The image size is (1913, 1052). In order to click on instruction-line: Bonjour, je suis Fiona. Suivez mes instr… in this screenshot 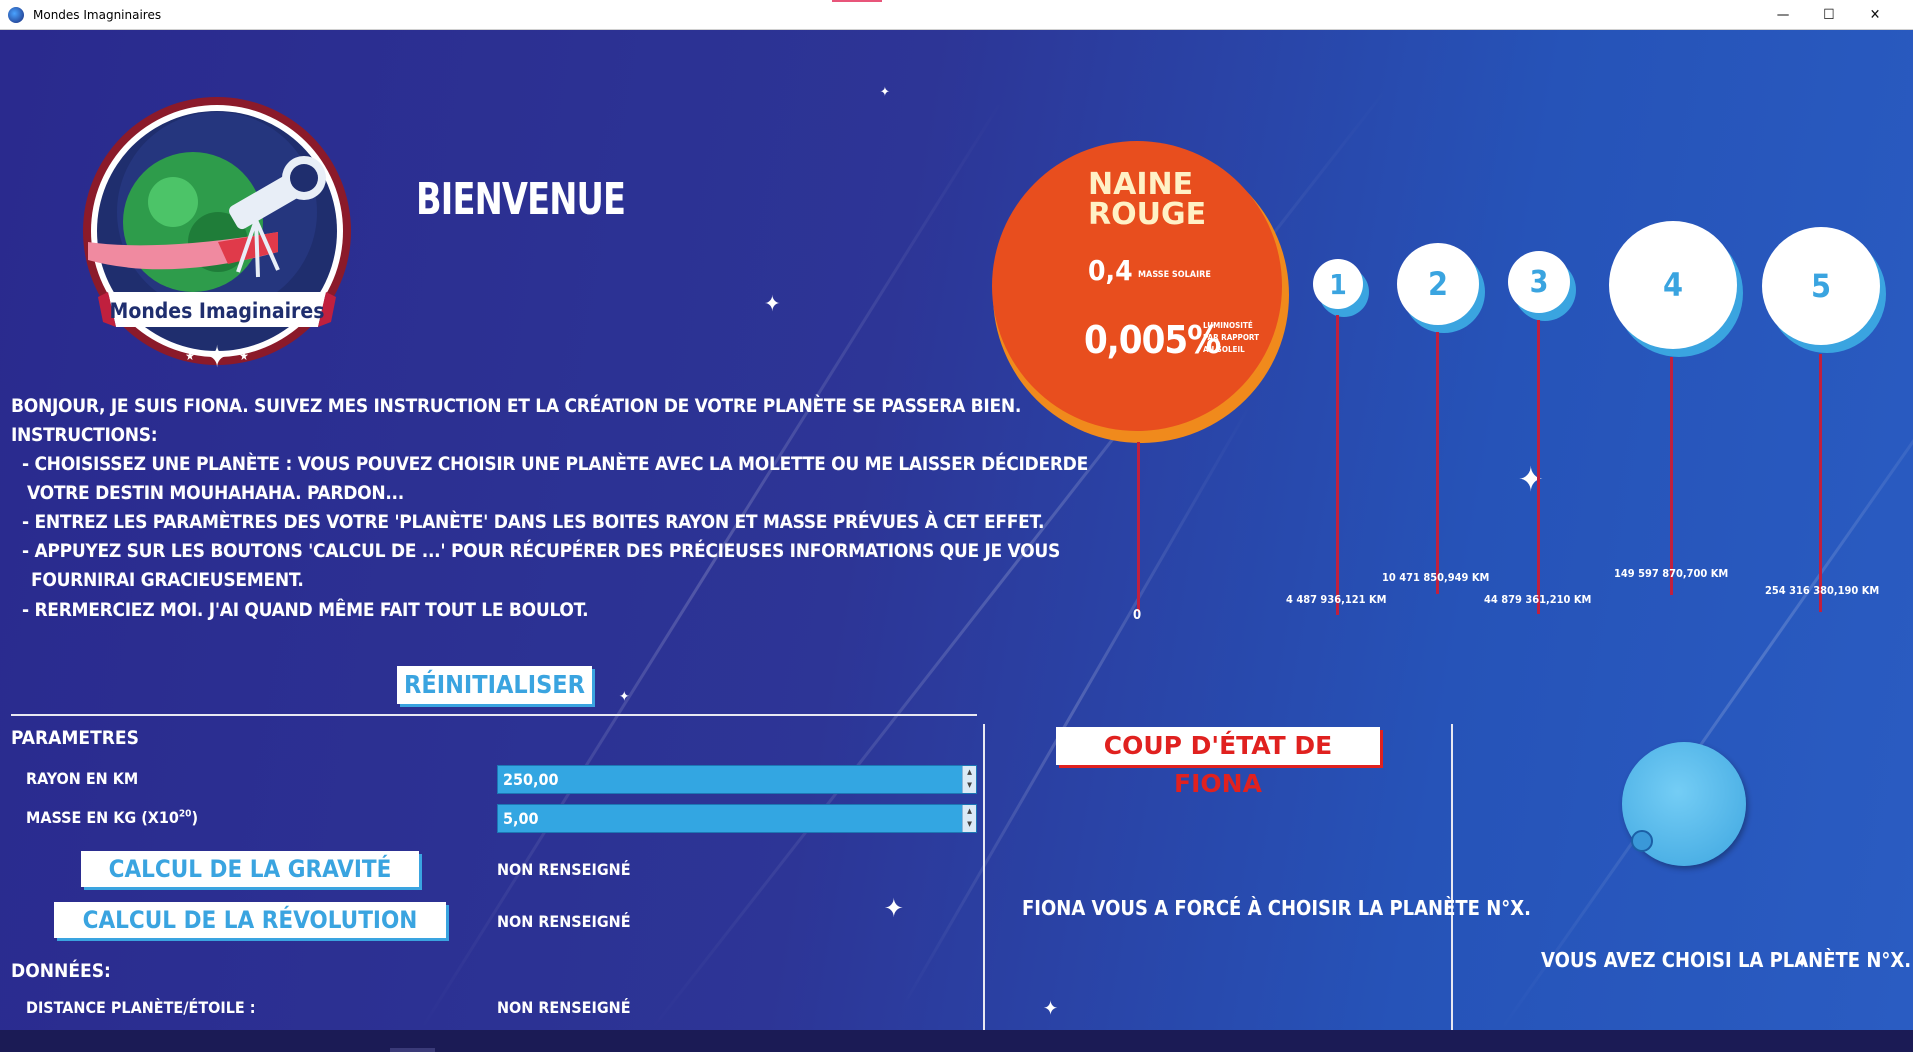, I will do `click(516, 406)`.